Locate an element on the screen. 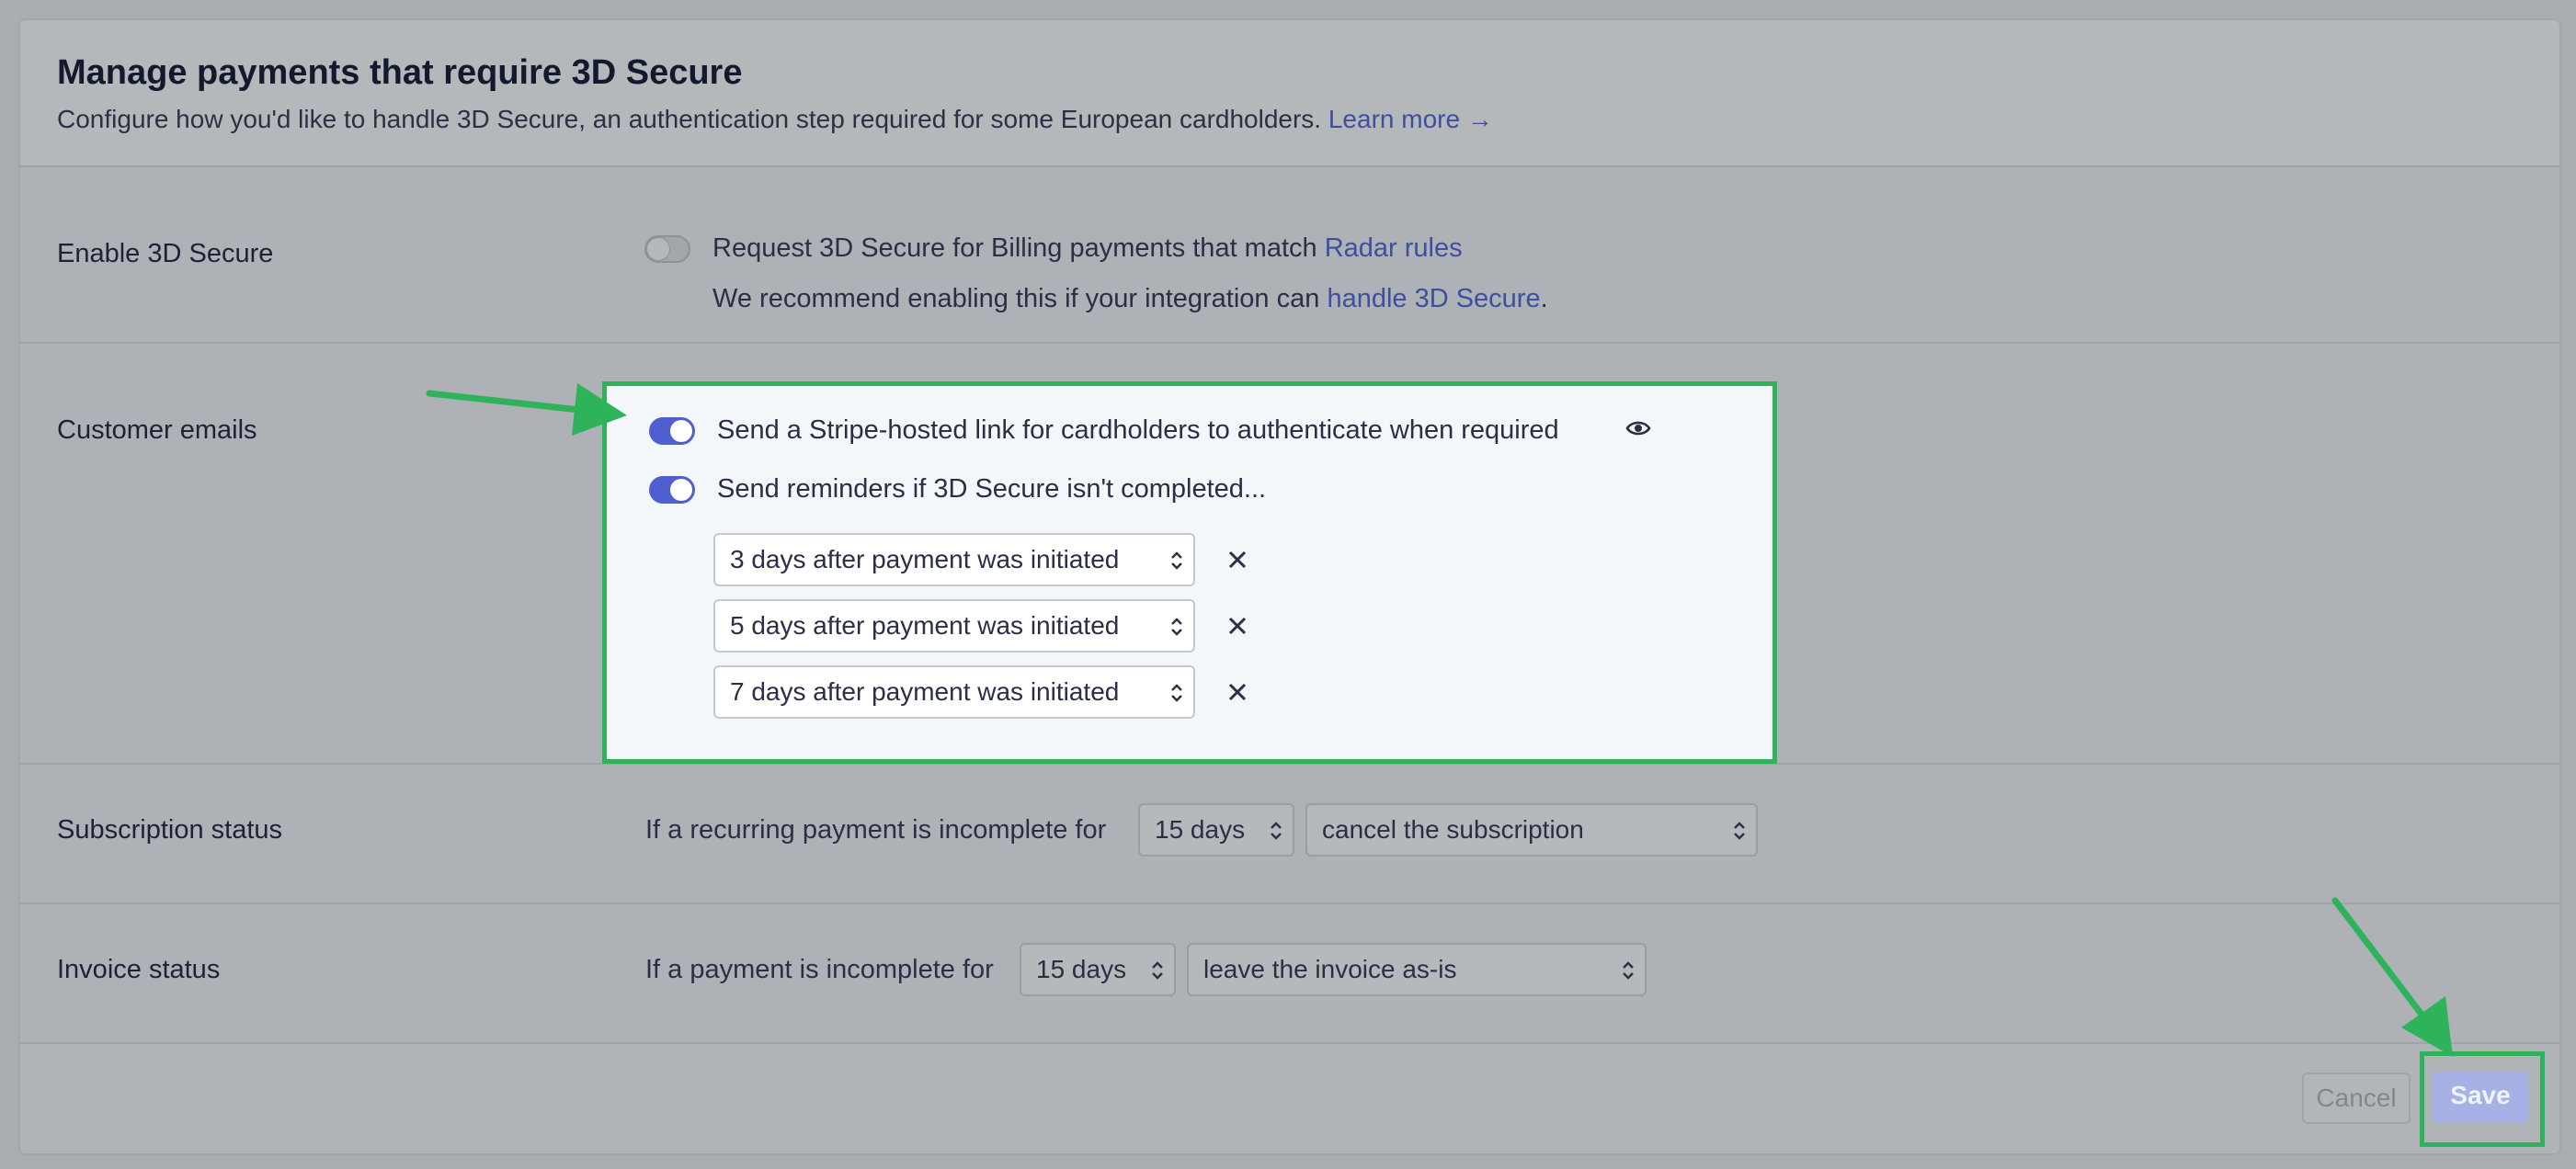 The height and width of the screenshot is (1169, 2576). arrow-to-save-annotation is located at coordinates (2392, 977).